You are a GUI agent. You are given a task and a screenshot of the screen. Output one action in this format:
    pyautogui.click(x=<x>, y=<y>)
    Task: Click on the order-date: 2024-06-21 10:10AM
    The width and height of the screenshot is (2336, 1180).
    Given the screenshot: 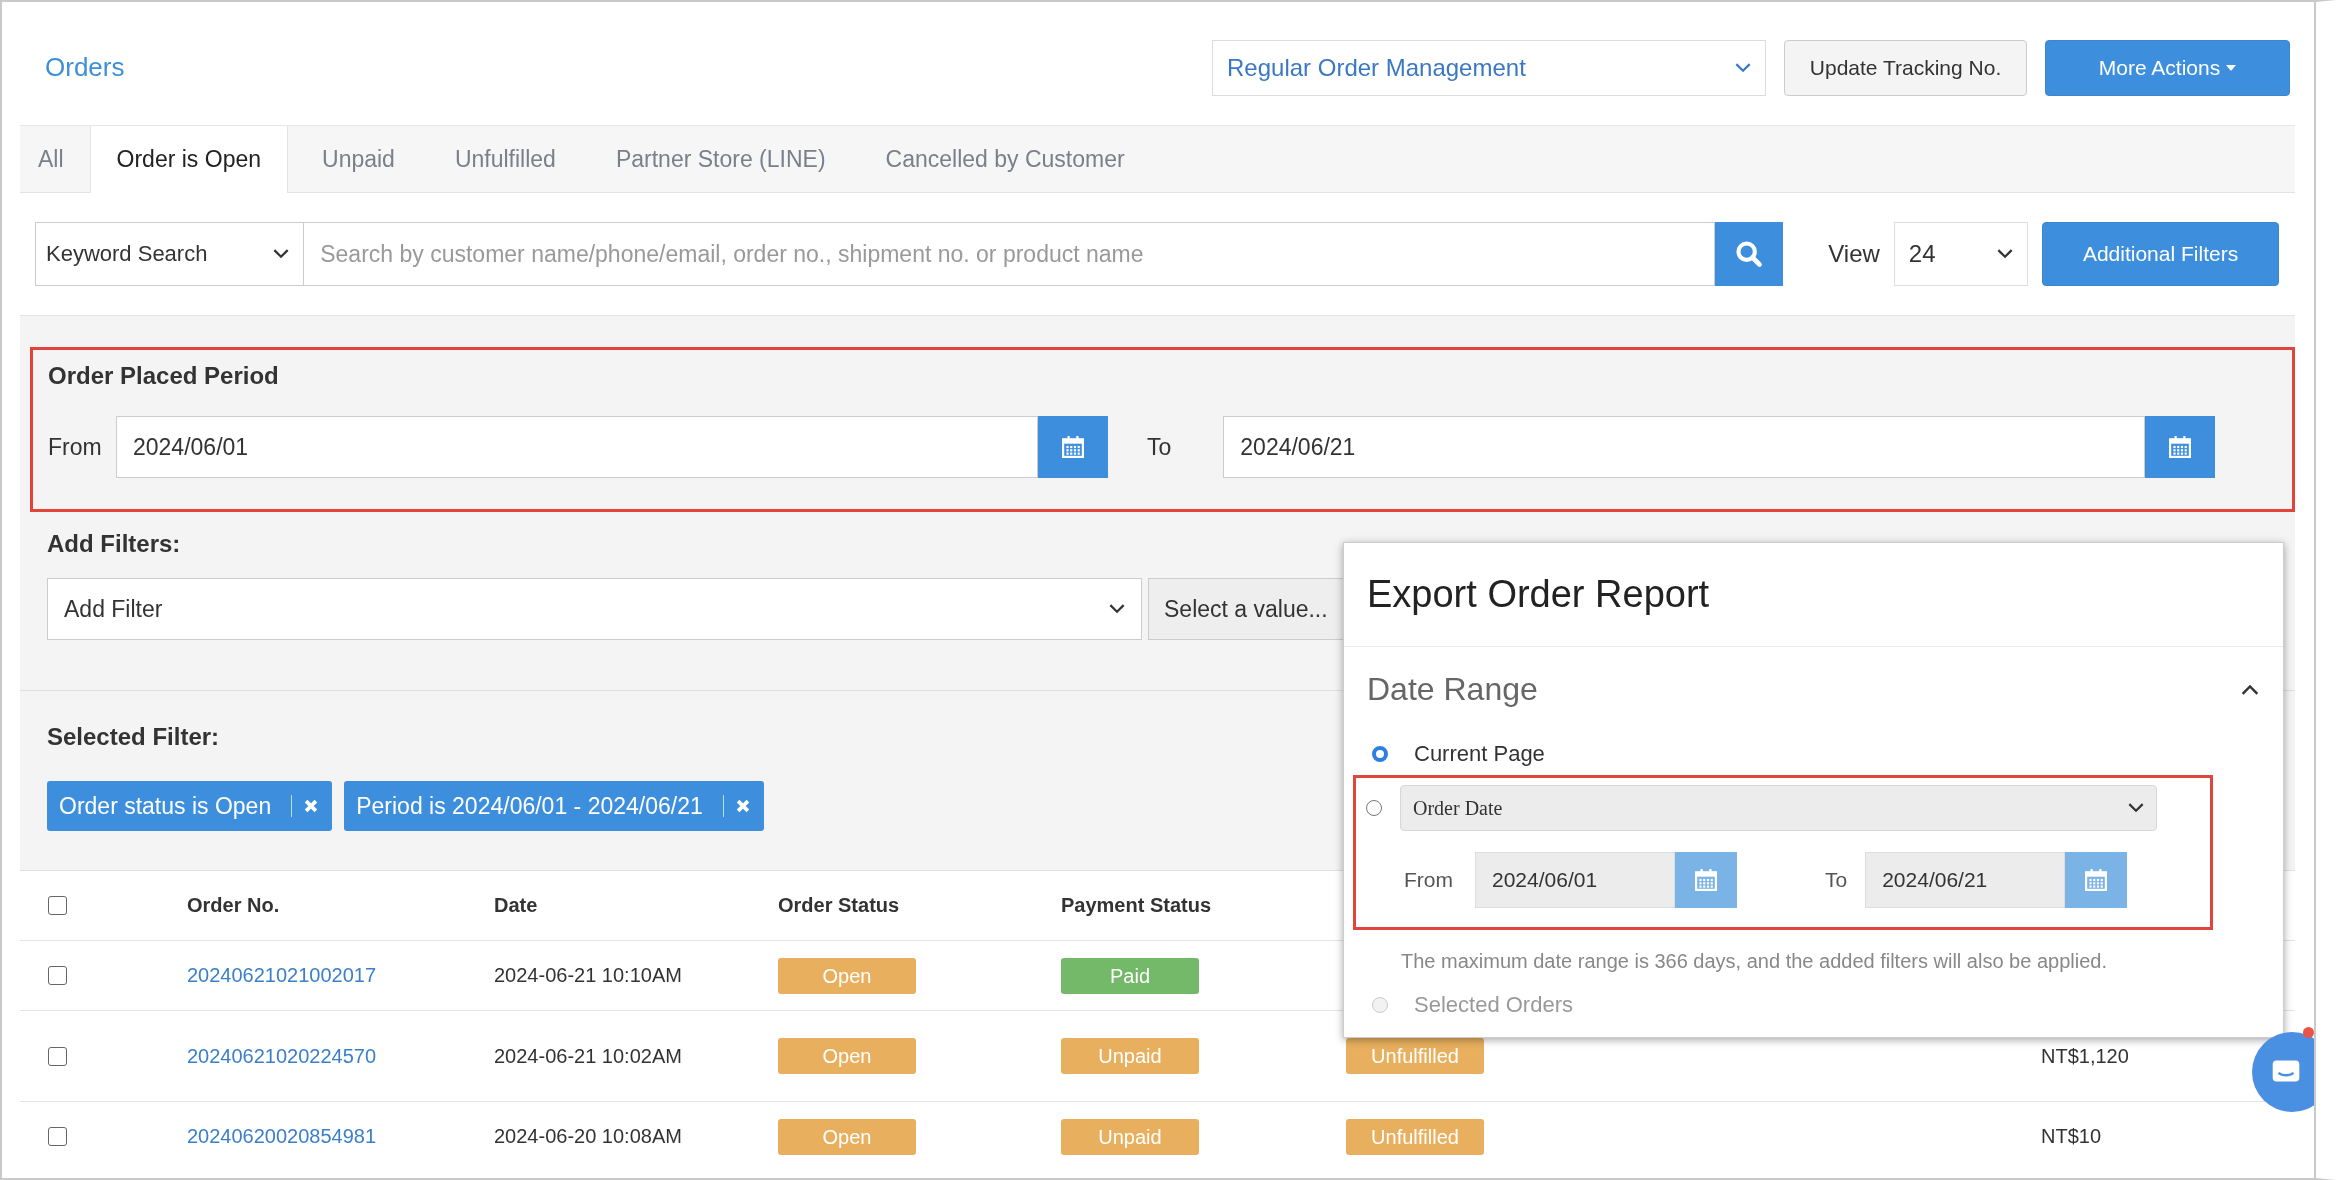 What is the action you would take?
    pyautogui.click(x=588, y=975)
    